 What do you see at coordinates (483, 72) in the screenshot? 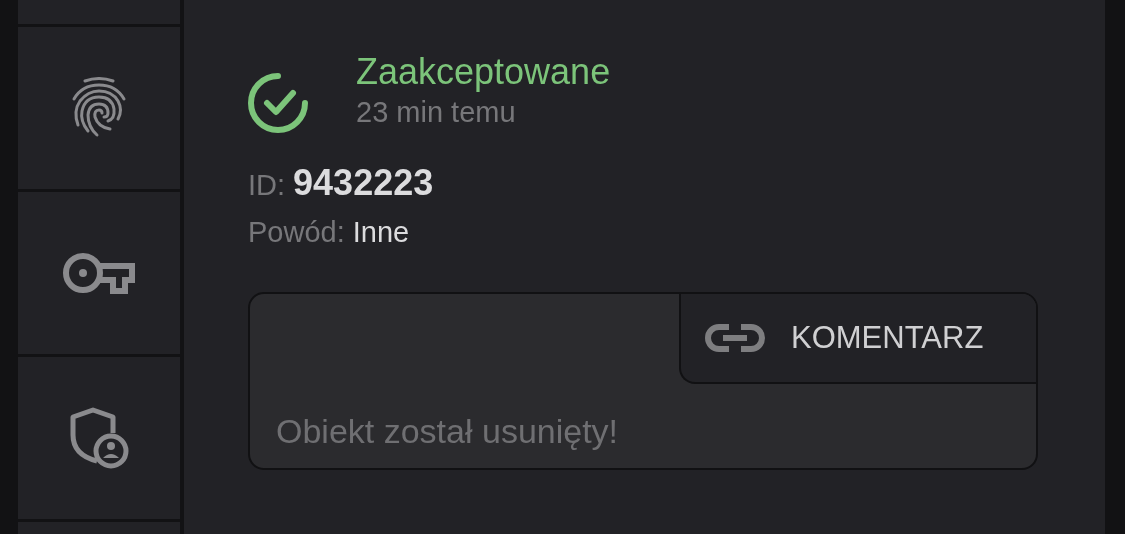
I see `status-title: Zaakceptowane` at bounding box center [483, 72].